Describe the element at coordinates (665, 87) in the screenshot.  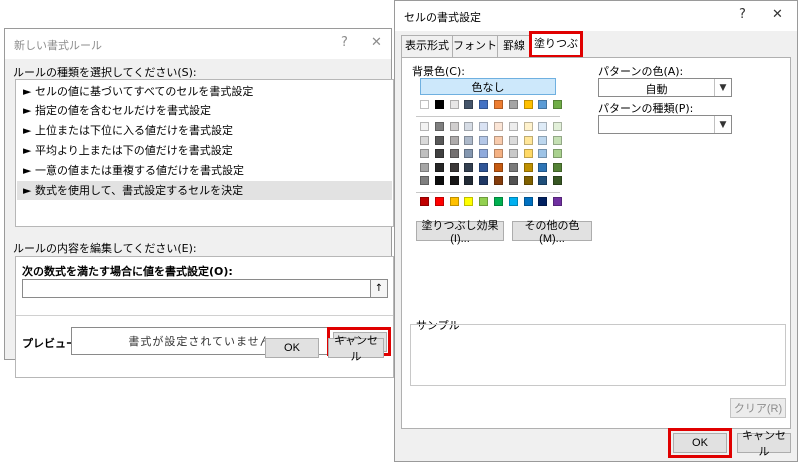
I see `pattern-color-dropdown: 自動 ▼` at that location.